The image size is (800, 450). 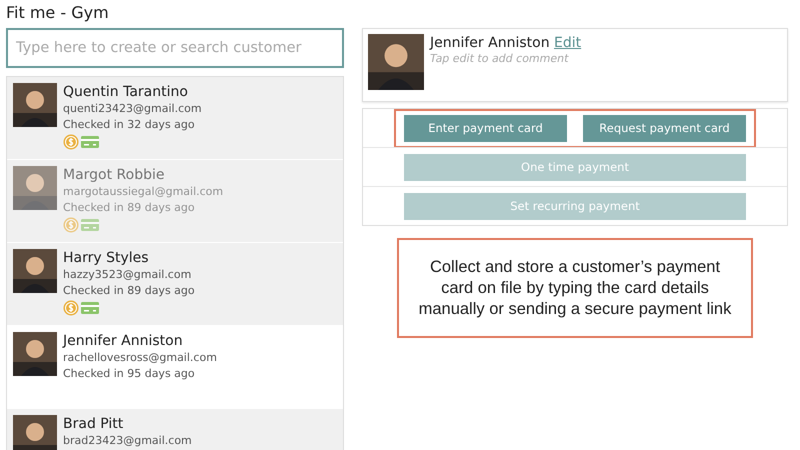 What do you see at coordinates (132, 109) in the screenshot?
I see `customer-email: quenti23423@gmail.com` at bounding box center [132, 109].